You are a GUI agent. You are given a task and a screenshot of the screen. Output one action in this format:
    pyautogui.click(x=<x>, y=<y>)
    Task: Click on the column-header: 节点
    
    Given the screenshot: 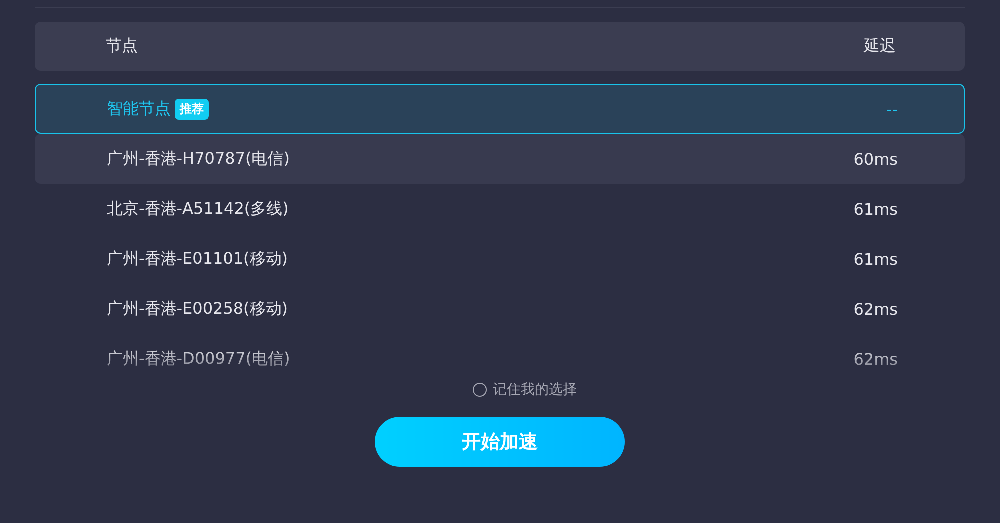 What is the action you would take?
    pyautogui.click(x=122, y=46)
    